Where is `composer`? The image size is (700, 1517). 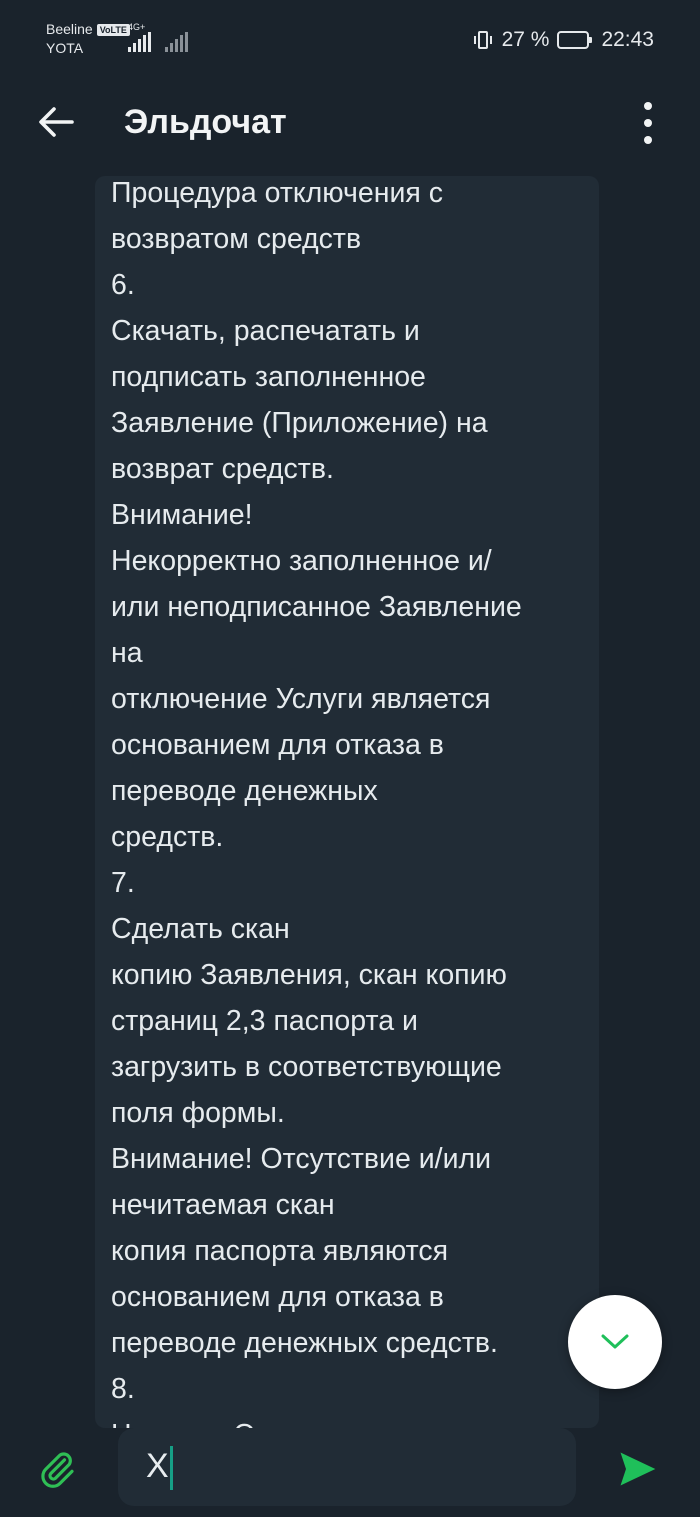 composer is located at coordinates (350, 1472).